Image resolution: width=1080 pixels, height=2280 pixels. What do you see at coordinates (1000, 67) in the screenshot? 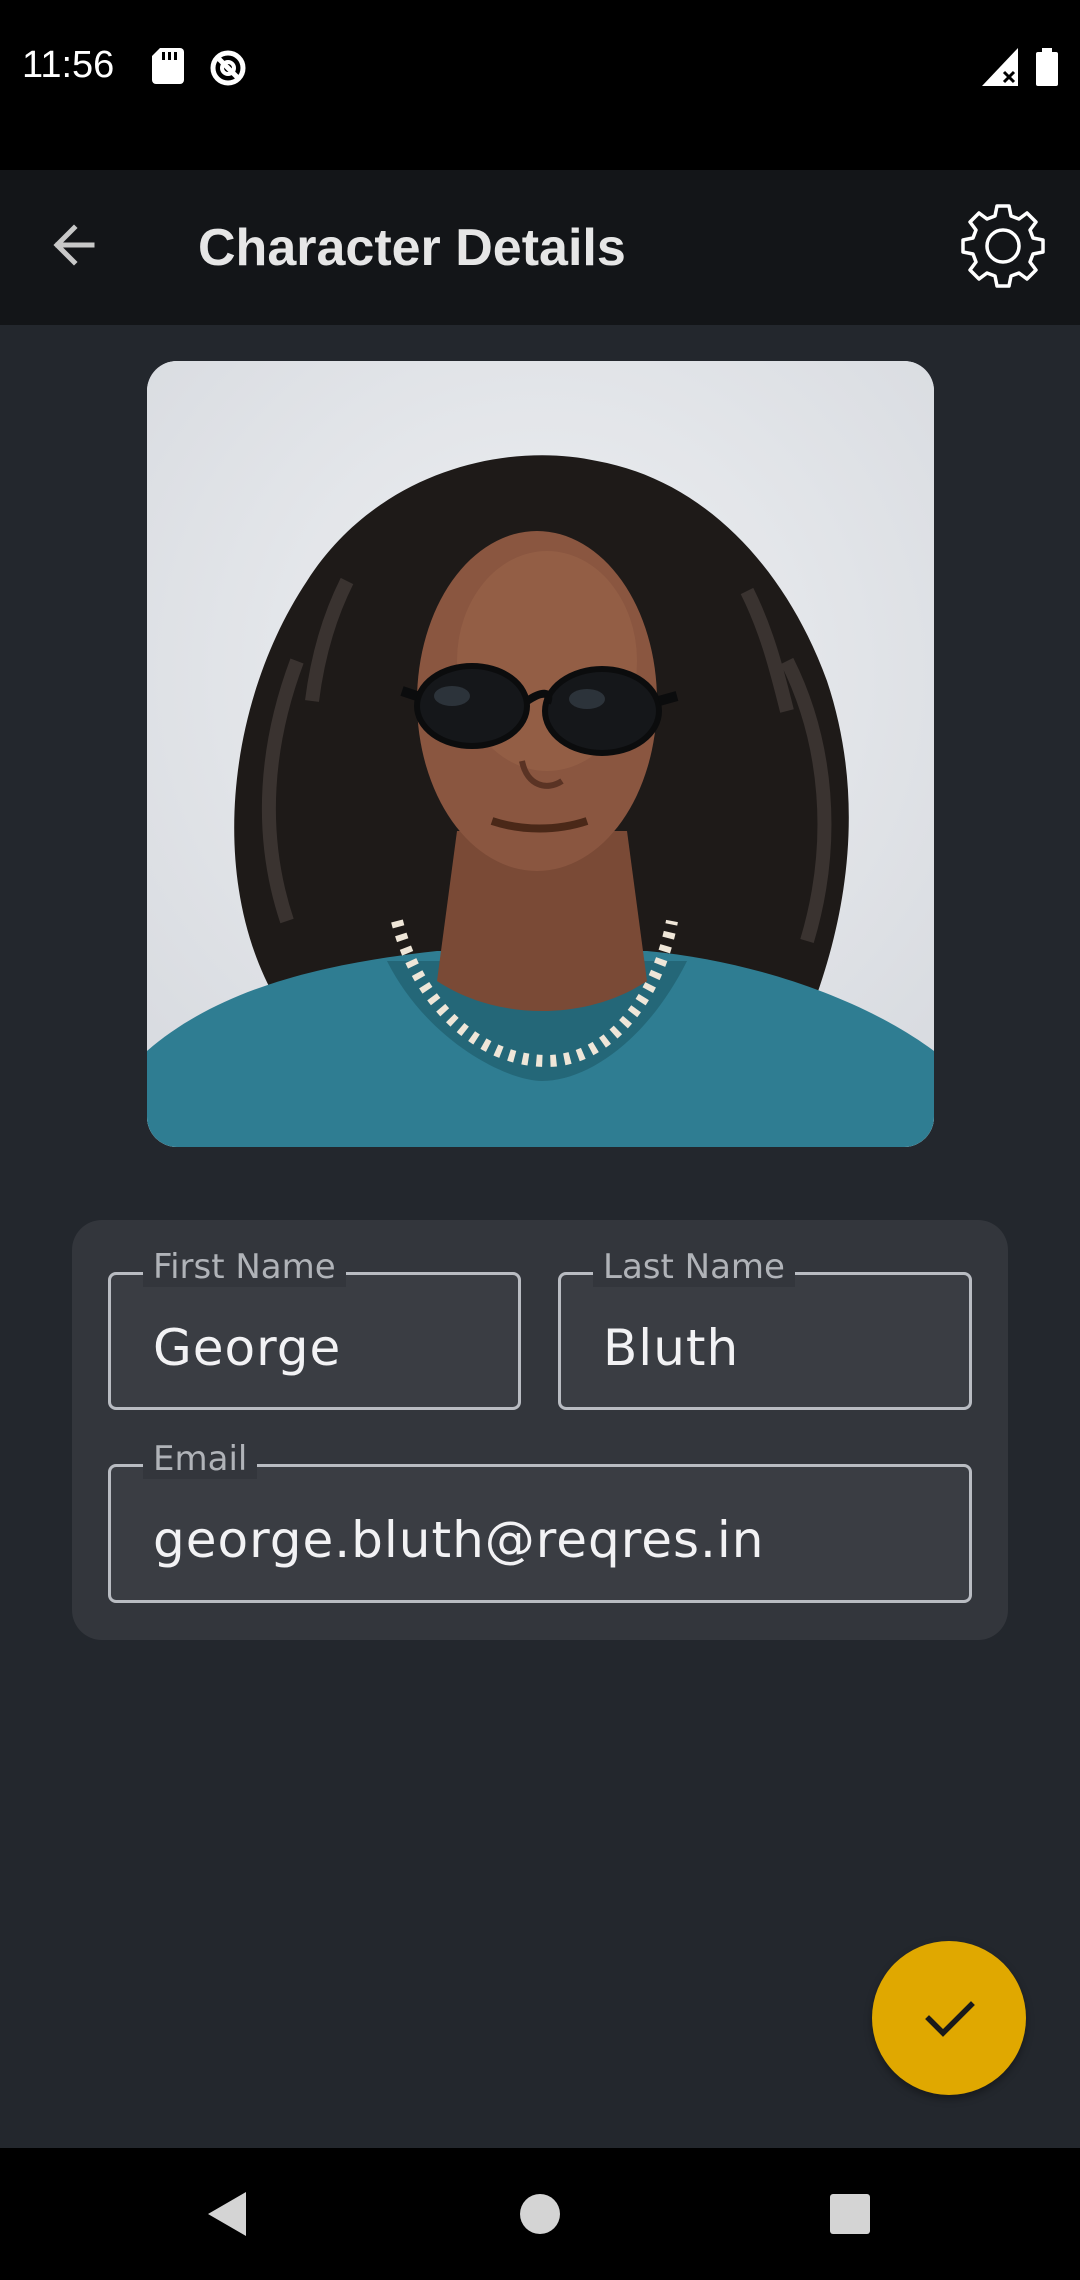
I see `signal-icon` at bounding box center [1000, 67].